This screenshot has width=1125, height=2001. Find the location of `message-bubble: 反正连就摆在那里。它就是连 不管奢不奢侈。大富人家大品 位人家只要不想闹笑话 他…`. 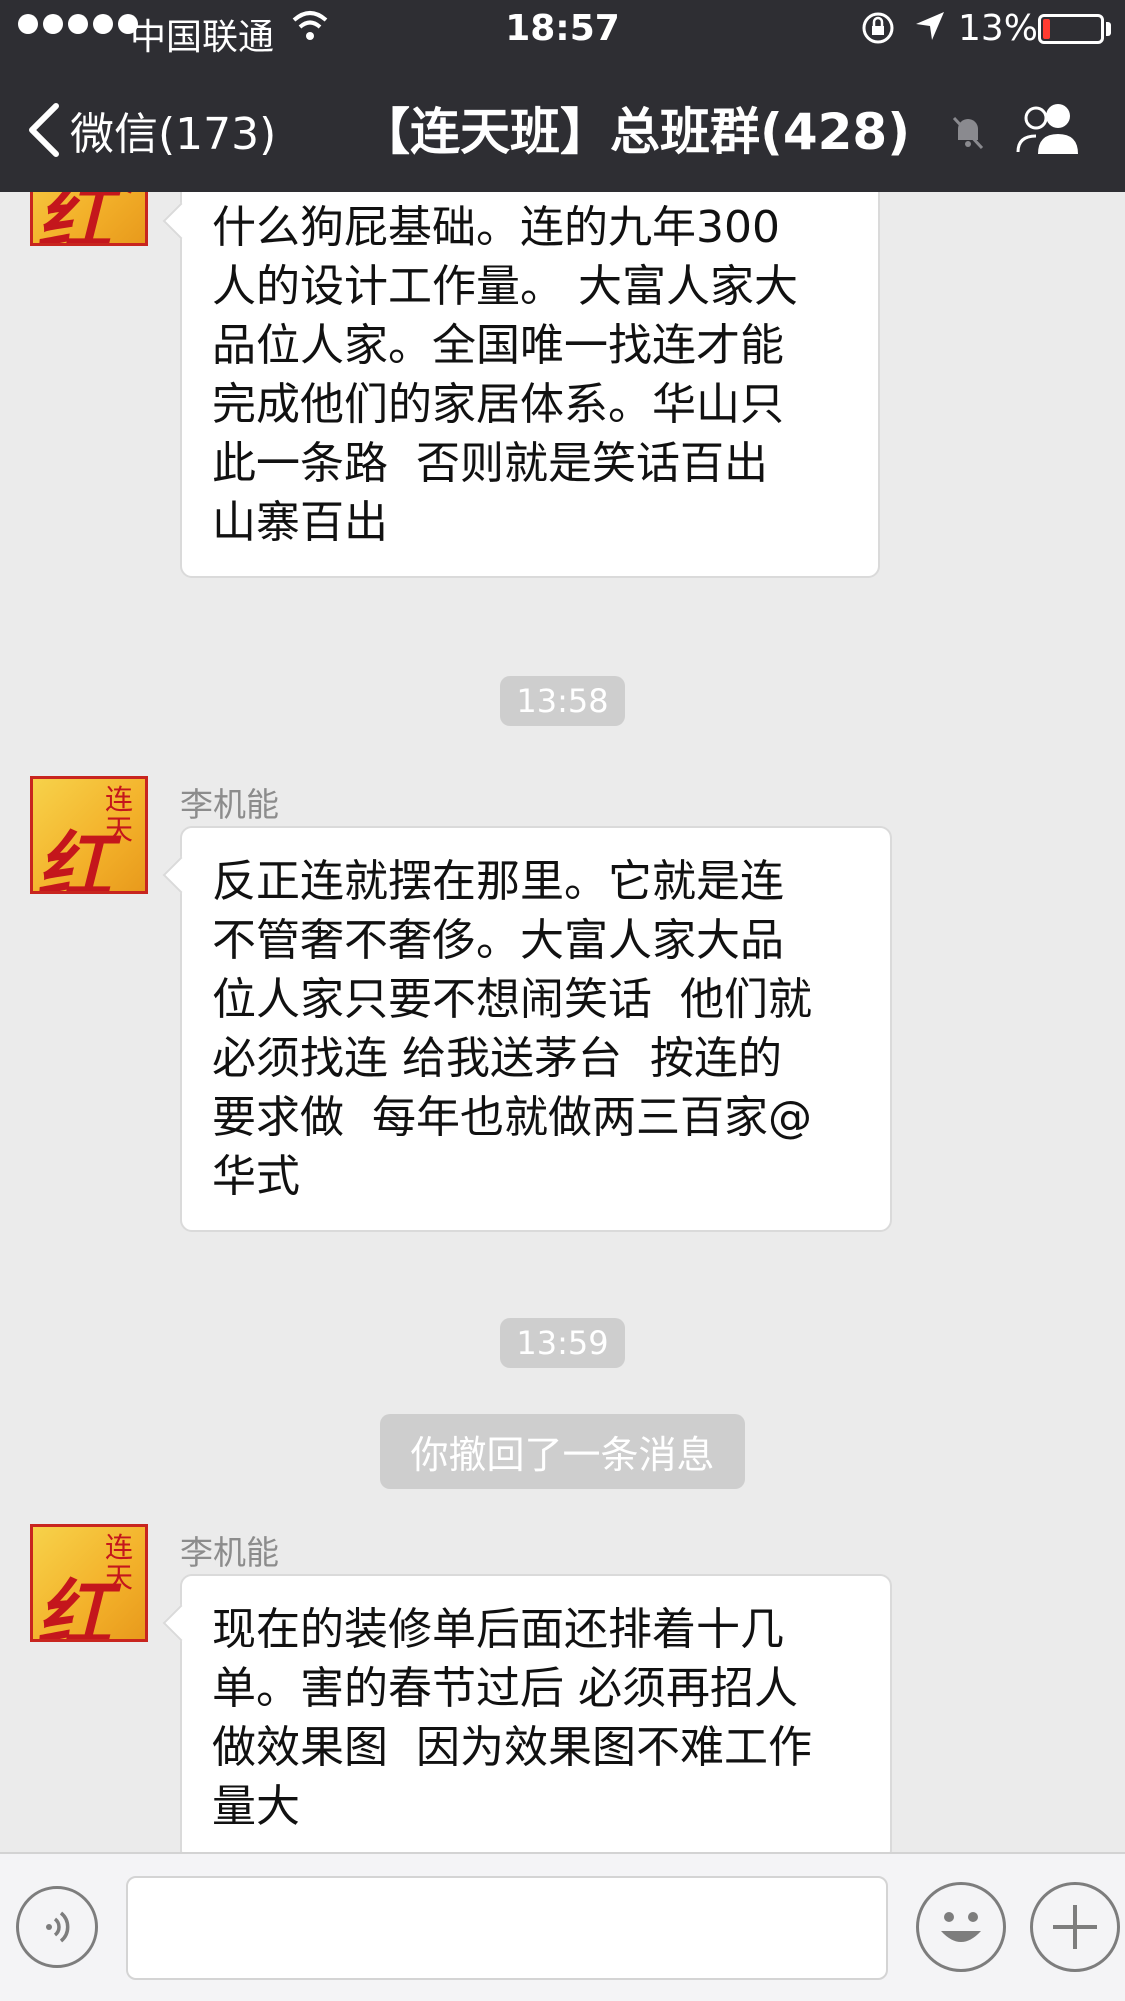

message-bubble: 反正连就摆在那里。它就是连 不管奢不奢侈。大富人家大品 位人家只要不想闹笑话 他… is located at coordinates (536, 1029).